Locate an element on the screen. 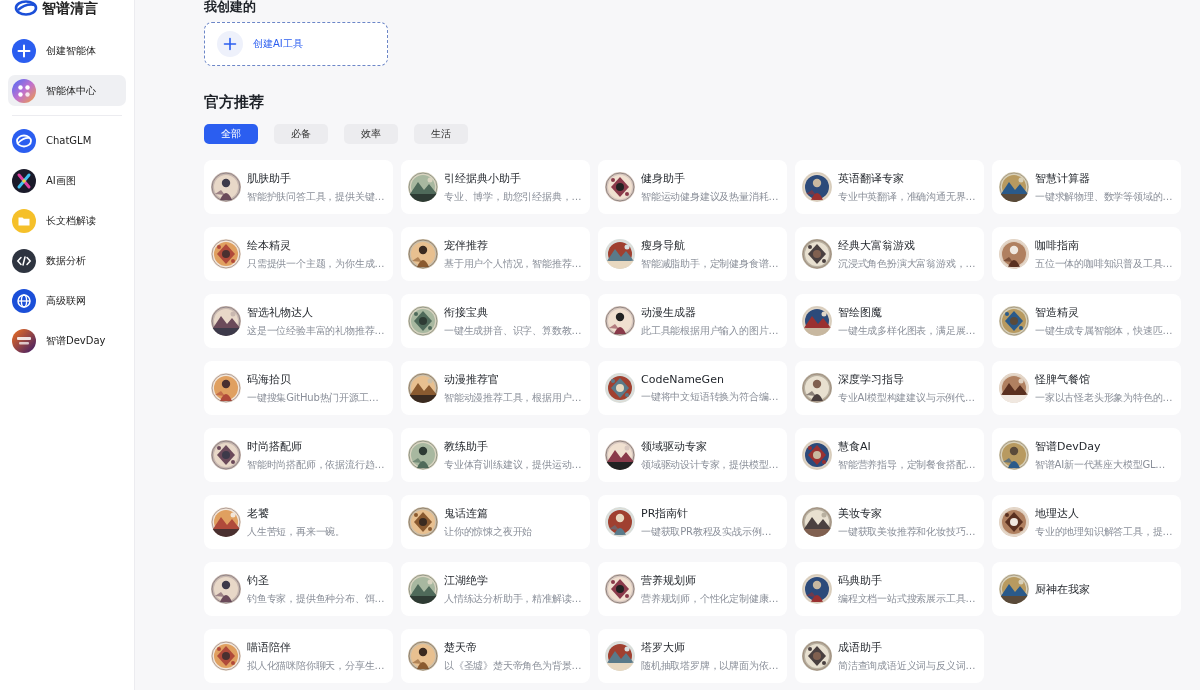  agent-name: 瘦身导航 is located at coordinates (663, 245).